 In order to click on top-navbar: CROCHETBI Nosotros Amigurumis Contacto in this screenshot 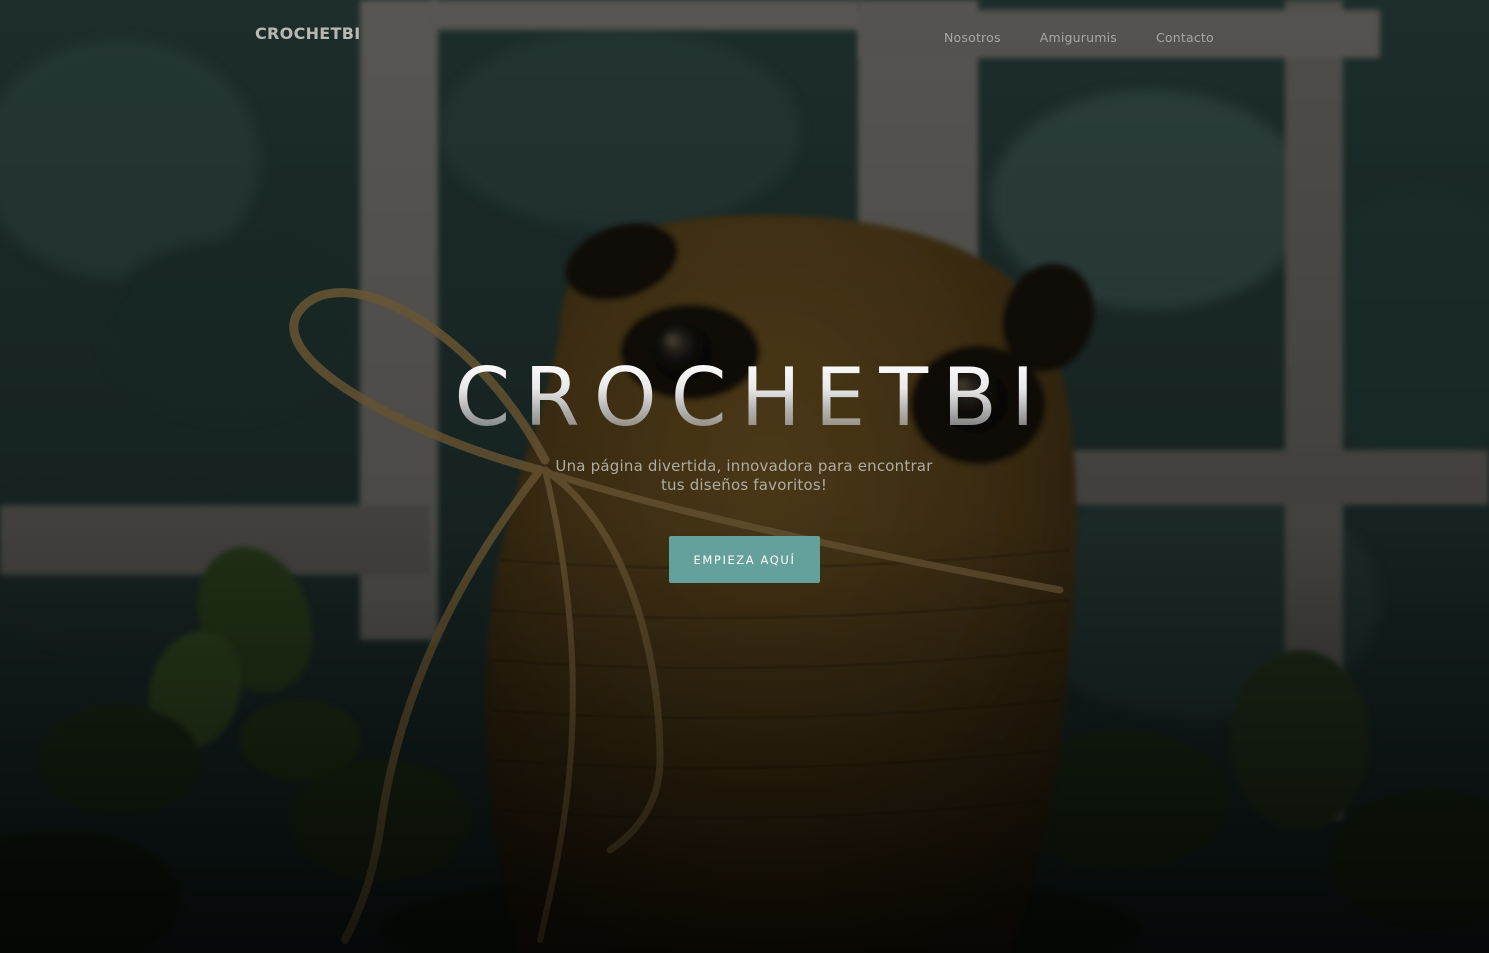, I will do `click(744, 36)`.